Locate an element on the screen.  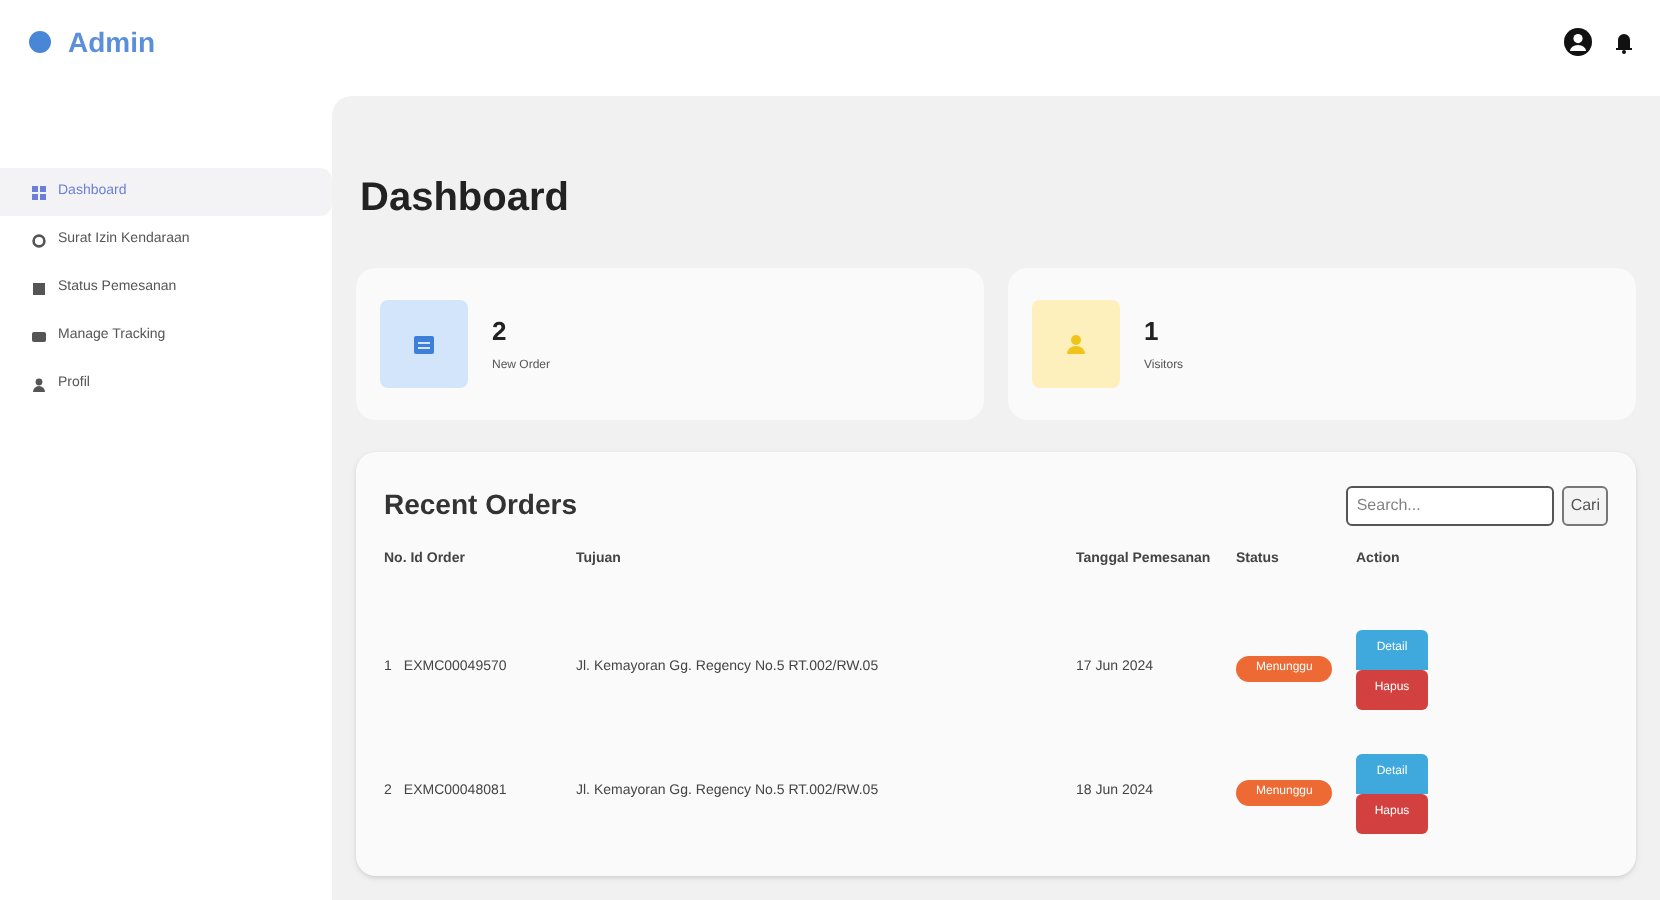
page-title: Dashboard is located at coordinates (465, 199).